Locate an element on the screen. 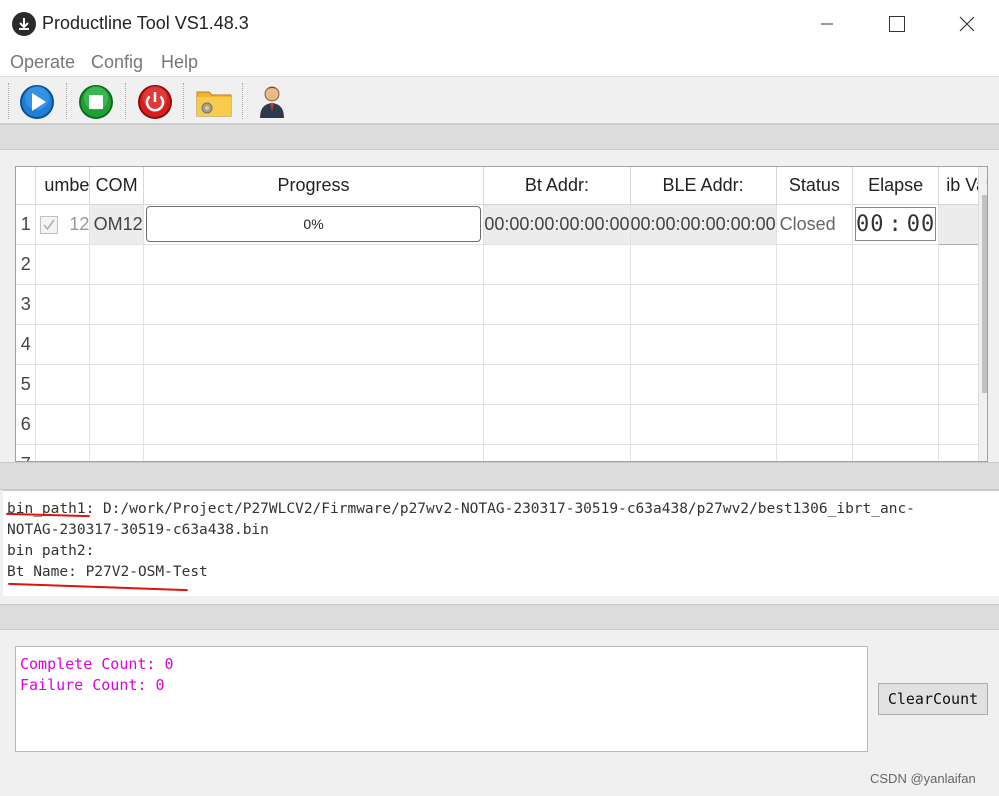  column-header-progress: Progress is located at coordinates (314, 186).